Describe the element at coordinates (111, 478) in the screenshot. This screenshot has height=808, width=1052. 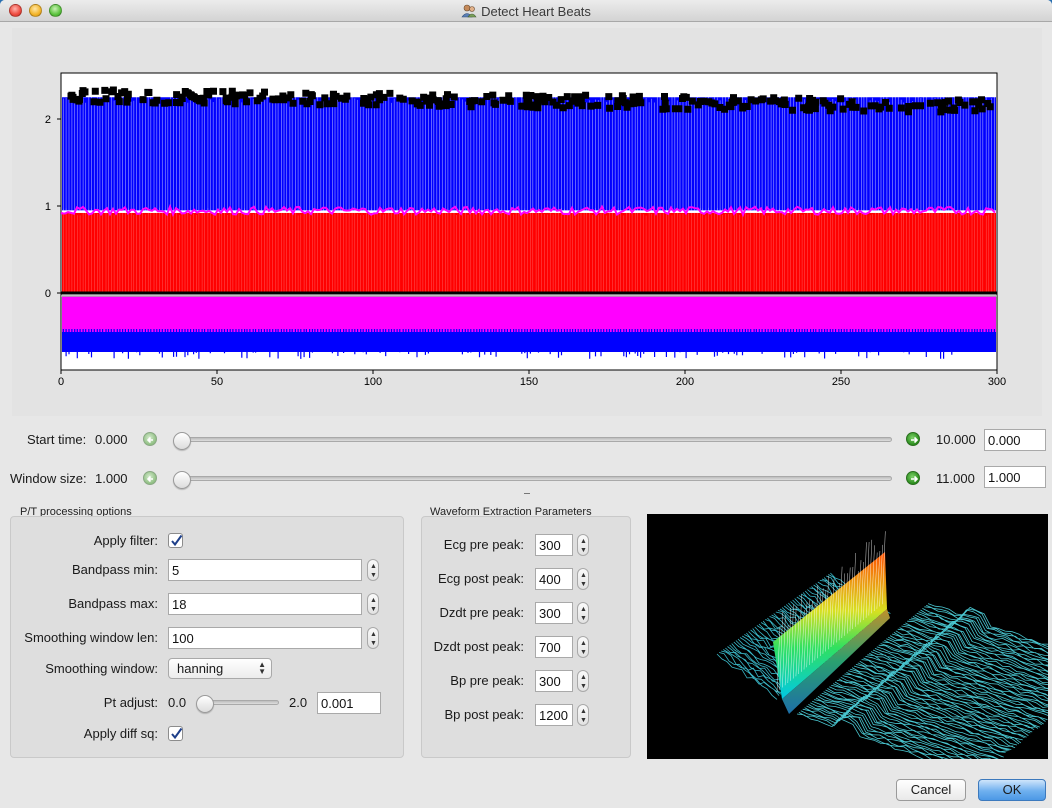
I see `window-size-min: 1.000` at that location.